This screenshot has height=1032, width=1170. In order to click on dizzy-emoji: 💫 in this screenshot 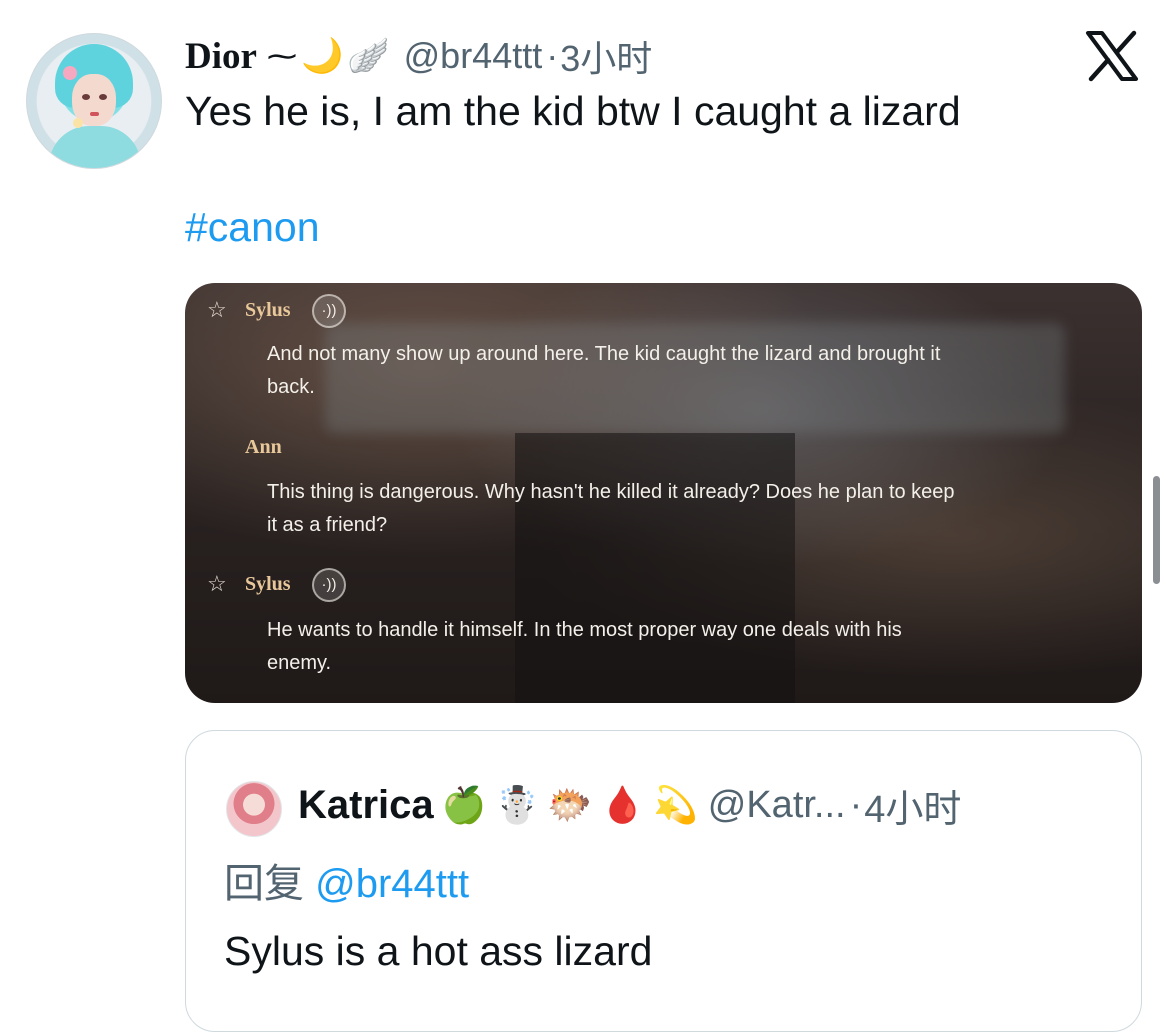, I will do `click(675, 804)`.